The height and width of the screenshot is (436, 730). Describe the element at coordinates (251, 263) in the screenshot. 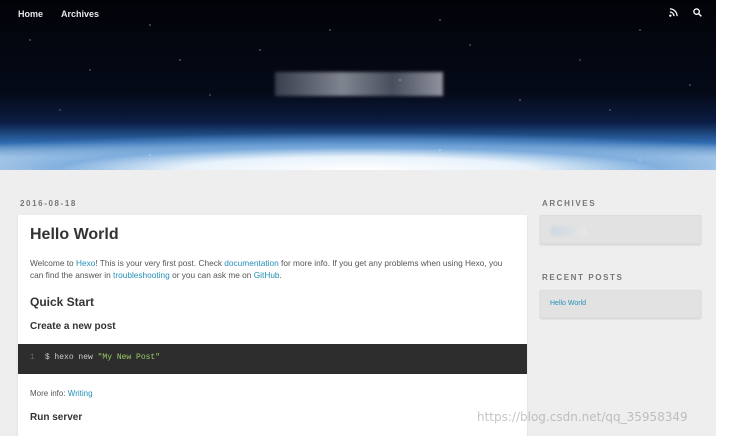

I see `documentation-link: documentation` at that location.